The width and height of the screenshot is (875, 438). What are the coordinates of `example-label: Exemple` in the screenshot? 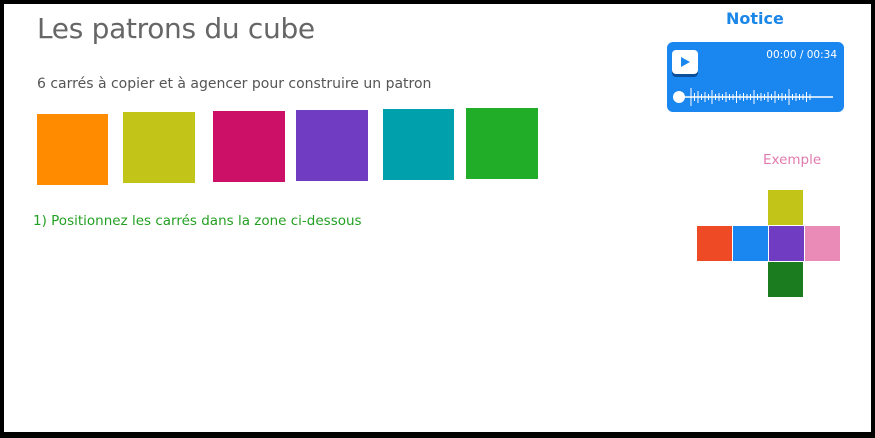 It's located at (792, 160).